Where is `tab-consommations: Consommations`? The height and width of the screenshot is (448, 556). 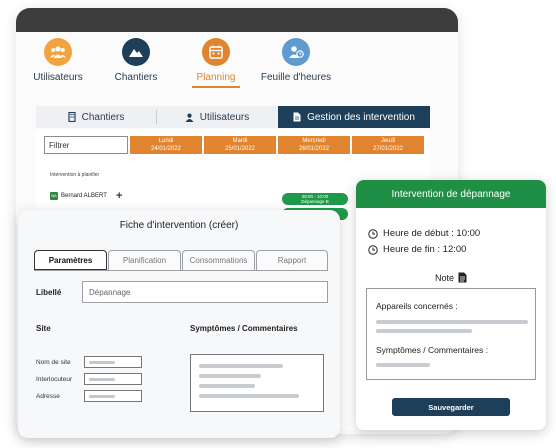
tab-consommations: Consommations is located at coordinates (218, 260).